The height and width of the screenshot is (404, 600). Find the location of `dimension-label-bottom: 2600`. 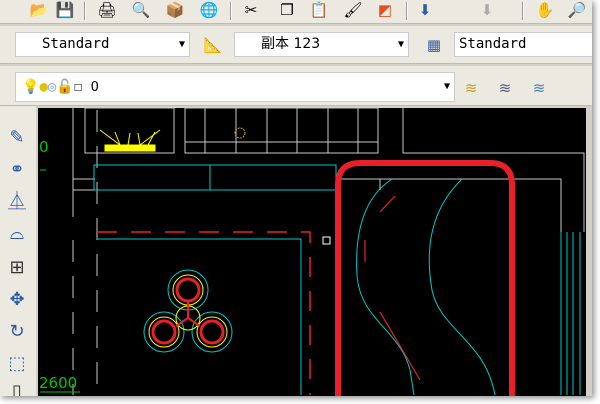

dimension-label-bottom: 2600 is located at coordinates (58, 383).